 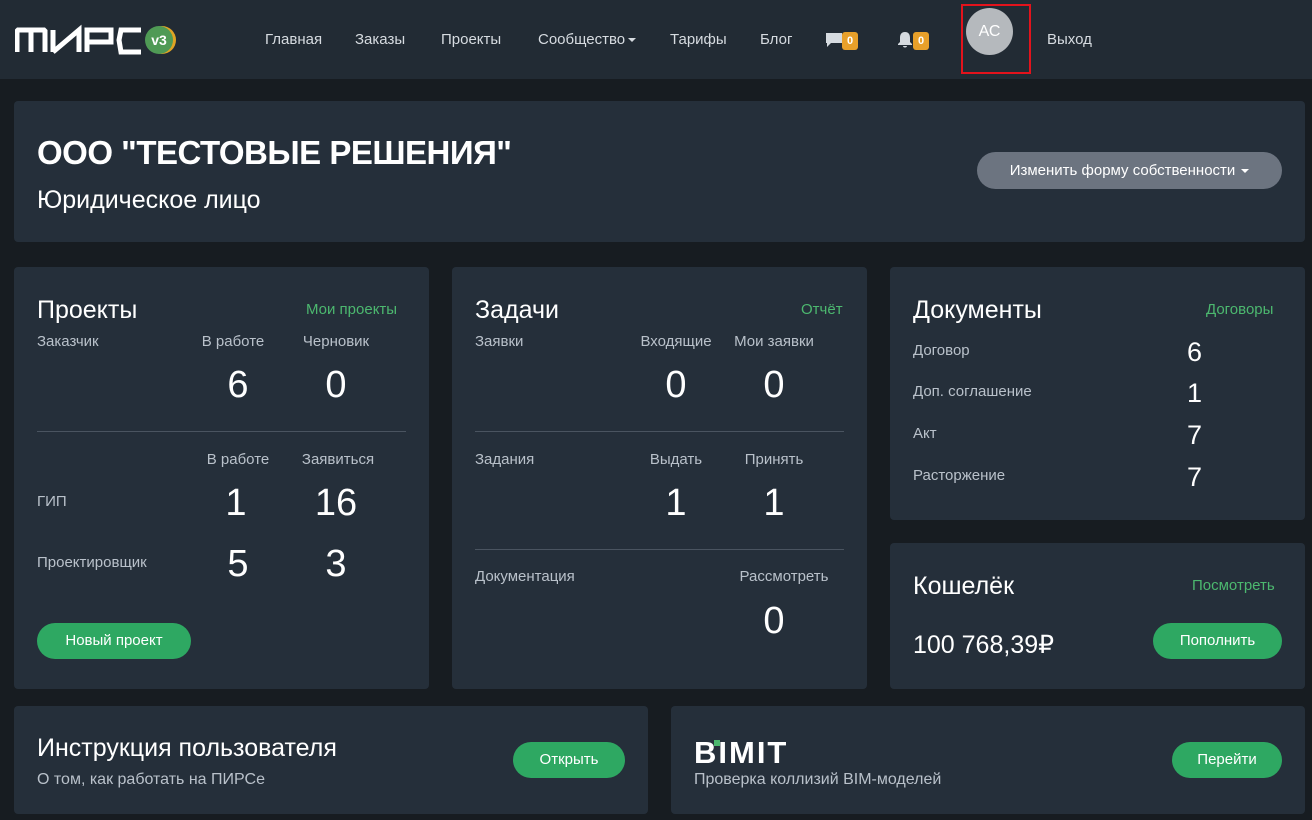 What do you see at coordinates (774, 341) in the screenshot?
I see `my-requests-header: Мои заявки` at bounding box center [774, 341].